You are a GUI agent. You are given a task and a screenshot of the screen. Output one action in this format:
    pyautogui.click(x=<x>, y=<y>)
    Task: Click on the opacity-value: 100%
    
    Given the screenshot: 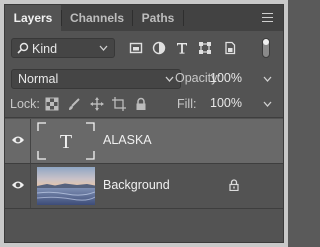 What is the action you would take?
    pyautogui.click(x=226, y=78)
    